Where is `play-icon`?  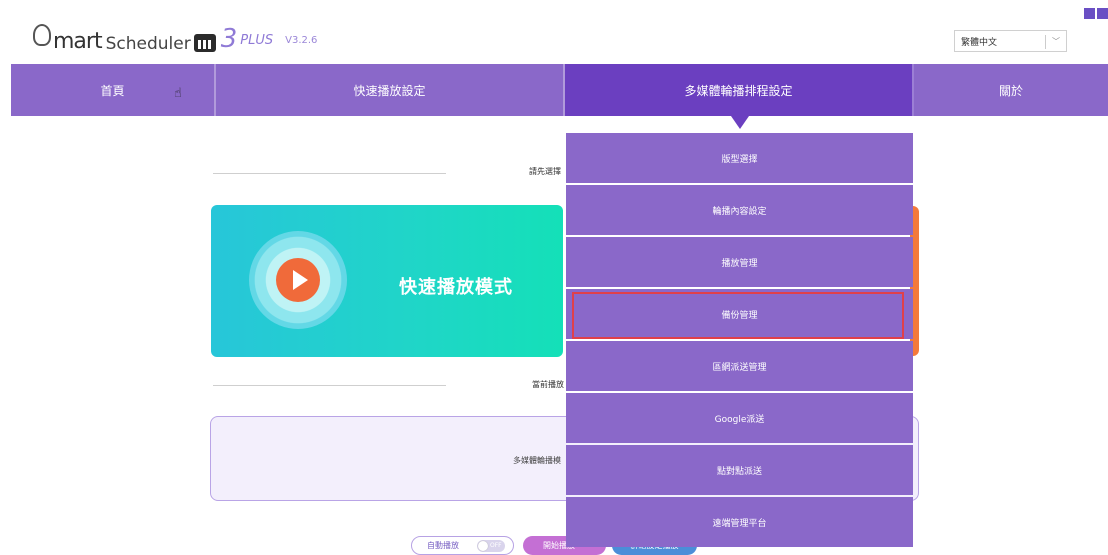
play-icon is located at coordinates (298, 280).